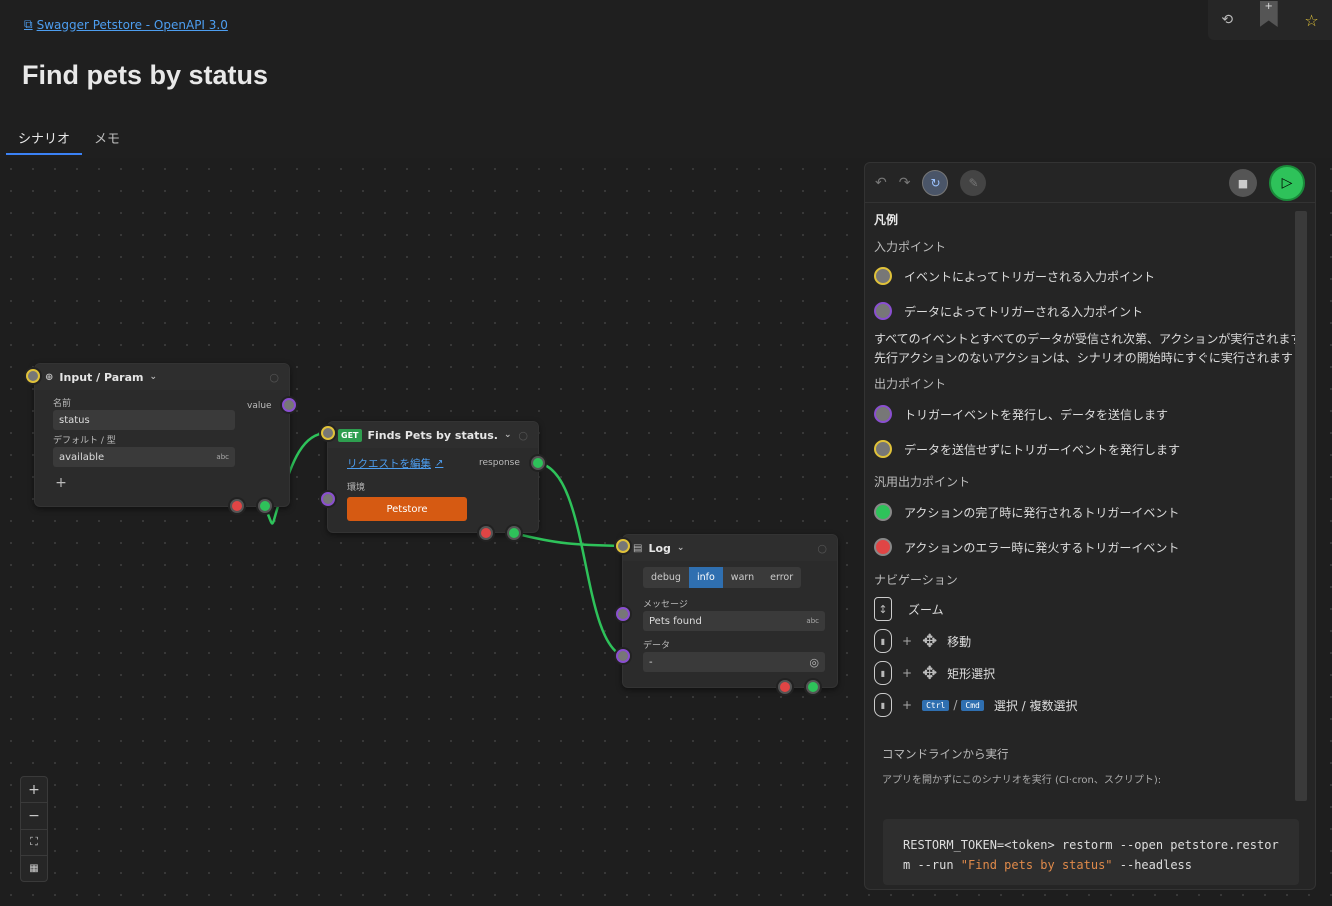 The height and width of the screenshot is (906, 1332). Describe the element at coordinates (910, 384) in the screenshot. I see `output-points-heading: 出力ポイント` at that location.